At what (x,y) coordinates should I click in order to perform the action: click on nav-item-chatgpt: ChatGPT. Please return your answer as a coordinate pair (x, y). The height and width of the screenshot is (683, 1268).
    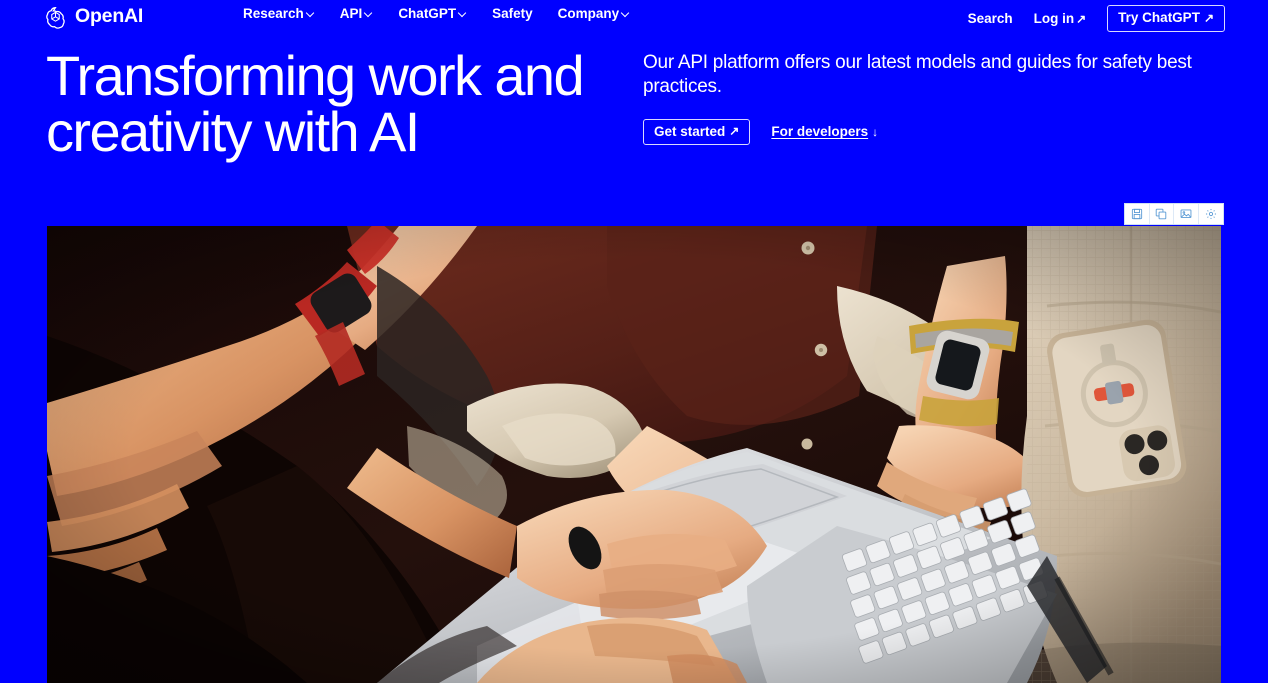
    Looking at the image, I should click on (432, 14).